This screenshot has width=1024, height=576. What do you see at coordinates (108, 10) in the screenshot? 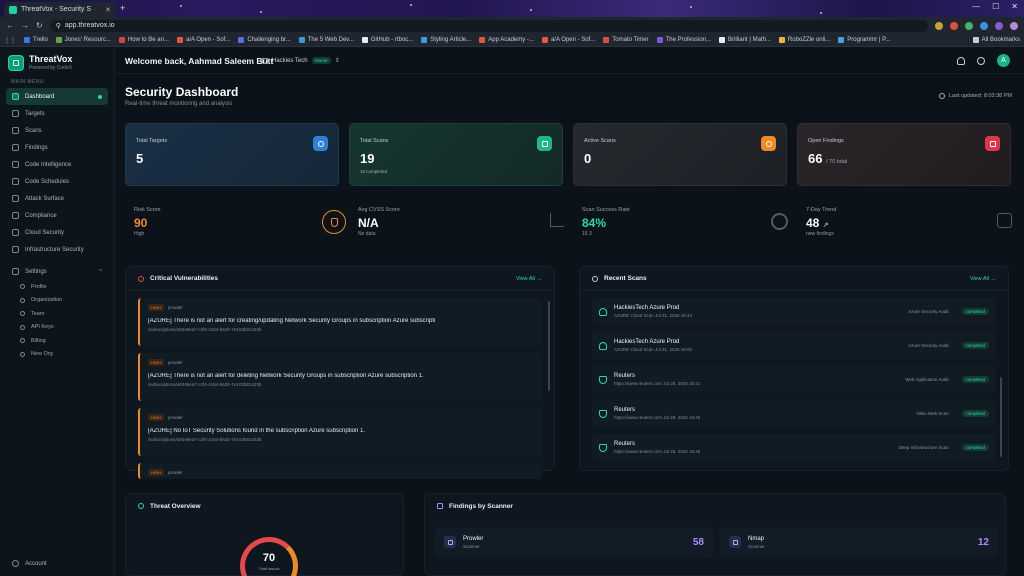
I see `close-icon: ✕` at bounding box center [108, 10].